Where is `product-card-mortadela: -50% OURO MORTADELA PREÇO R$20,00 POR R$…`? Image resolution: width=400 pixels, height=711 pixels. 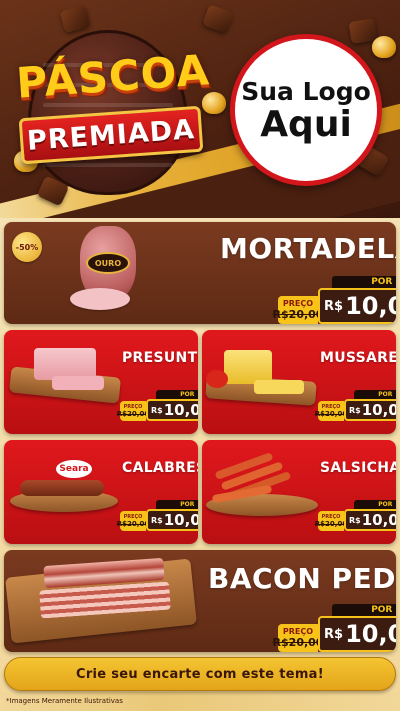 product-card-mortadela: -50% OURO MORTADELA PREÇO R$20,00 POR R$… is located at coordinates (200, 273).